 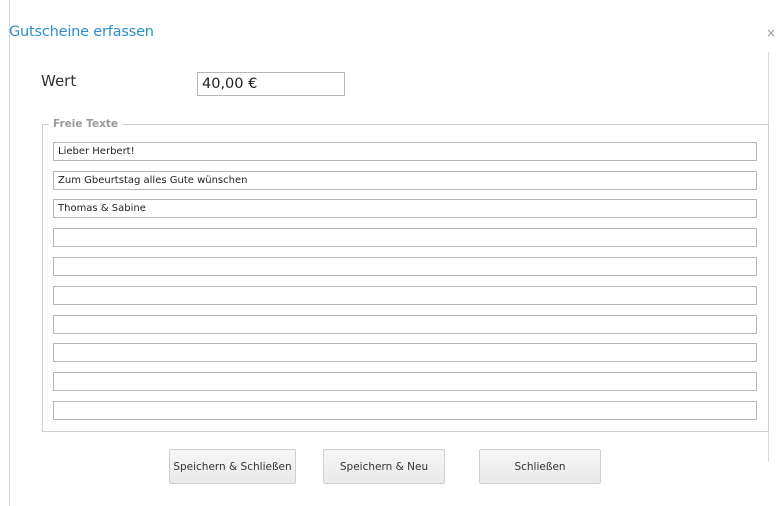 I want to click on dialog-left-border, so click(x=9, y=253).